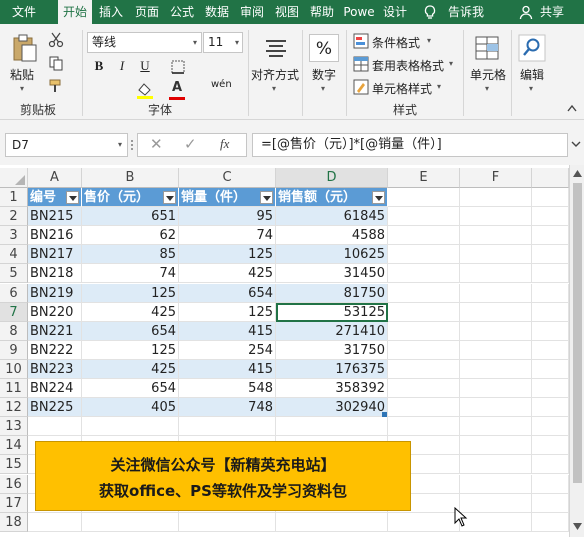 The image size is (584, 537). What do you see at coordinates (252, 12) in the screenshot?
I see `tab-review: 审阅` at bounding box center [252, 12].